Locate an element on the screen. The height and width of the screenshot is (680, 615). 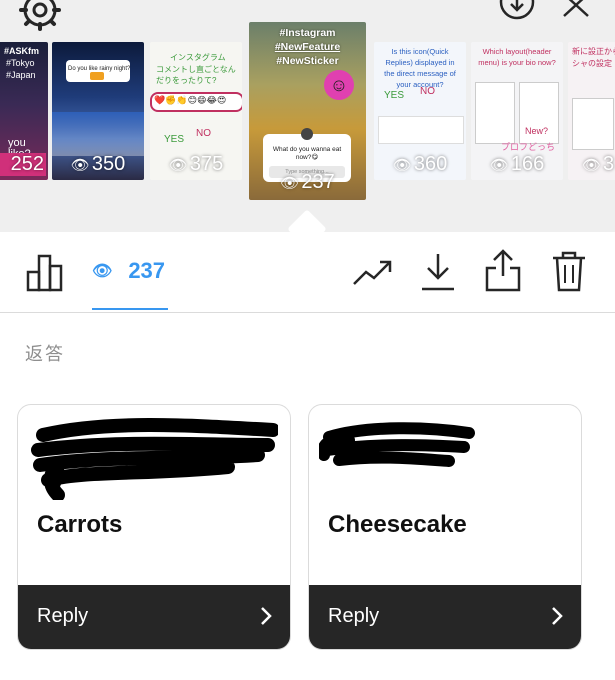
view-count: 360 is located at coordinates (430, 164).